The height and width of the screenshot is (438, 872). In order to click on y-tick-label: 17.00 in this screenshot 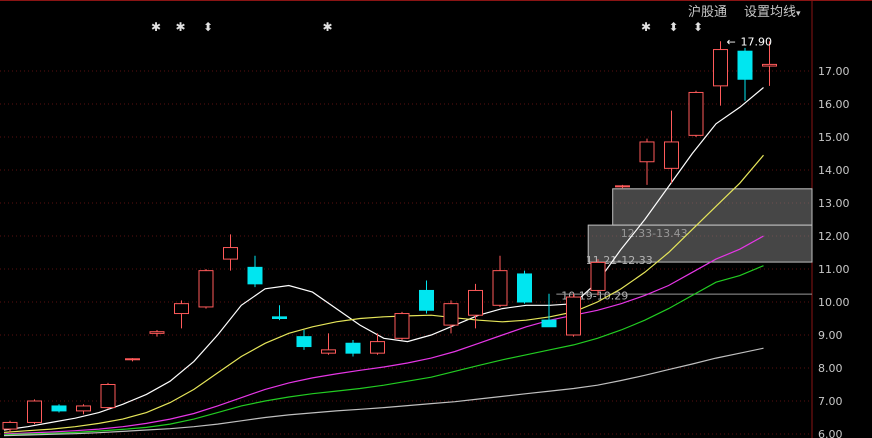, I will do `click(834, 71)`.